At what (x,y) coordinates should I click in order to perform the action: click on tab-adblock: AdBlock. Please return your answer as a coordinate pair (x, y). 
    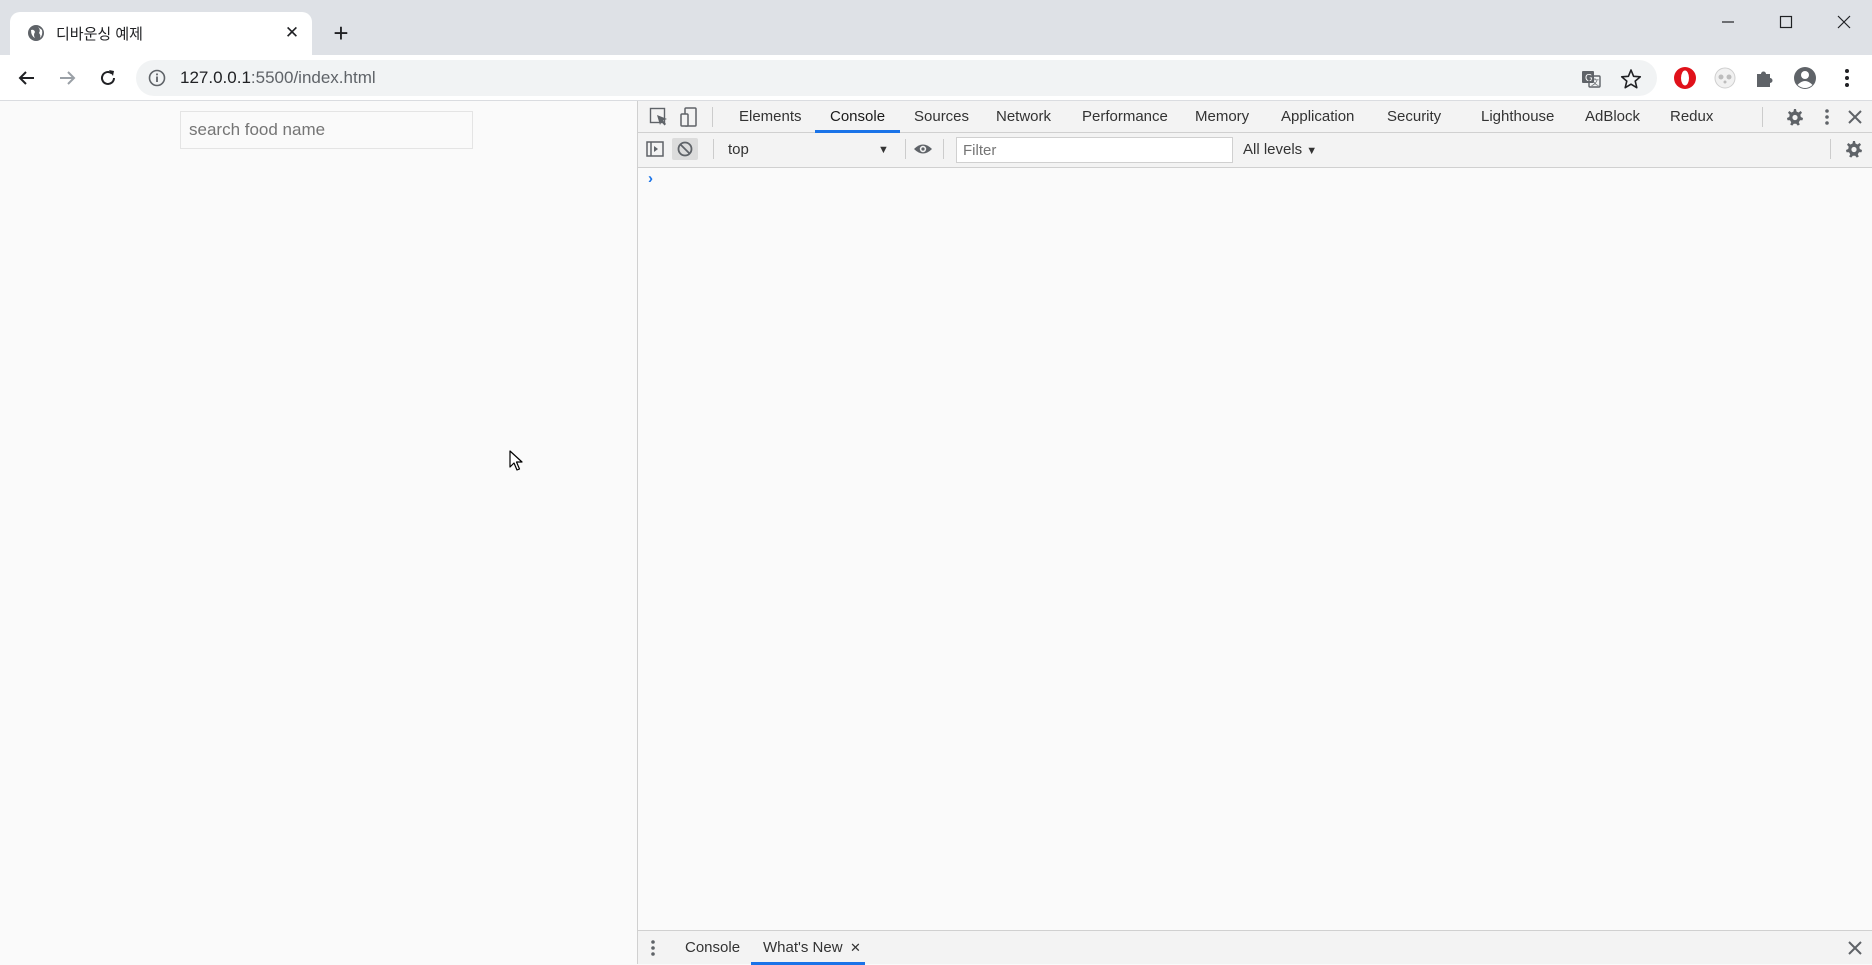
    Looking at the image, I should click on (1612, 117).